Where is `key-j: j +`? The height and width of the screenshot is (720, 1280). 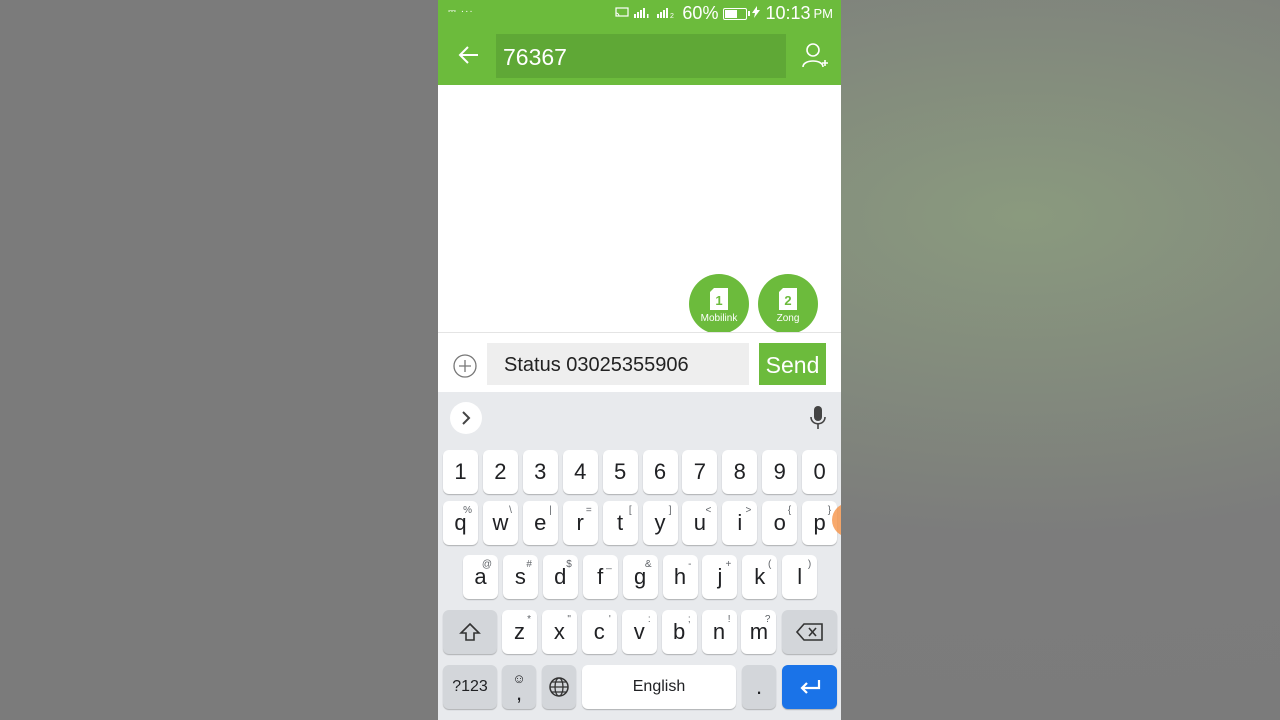
key-j: j + is located at coordinates (720, 577).